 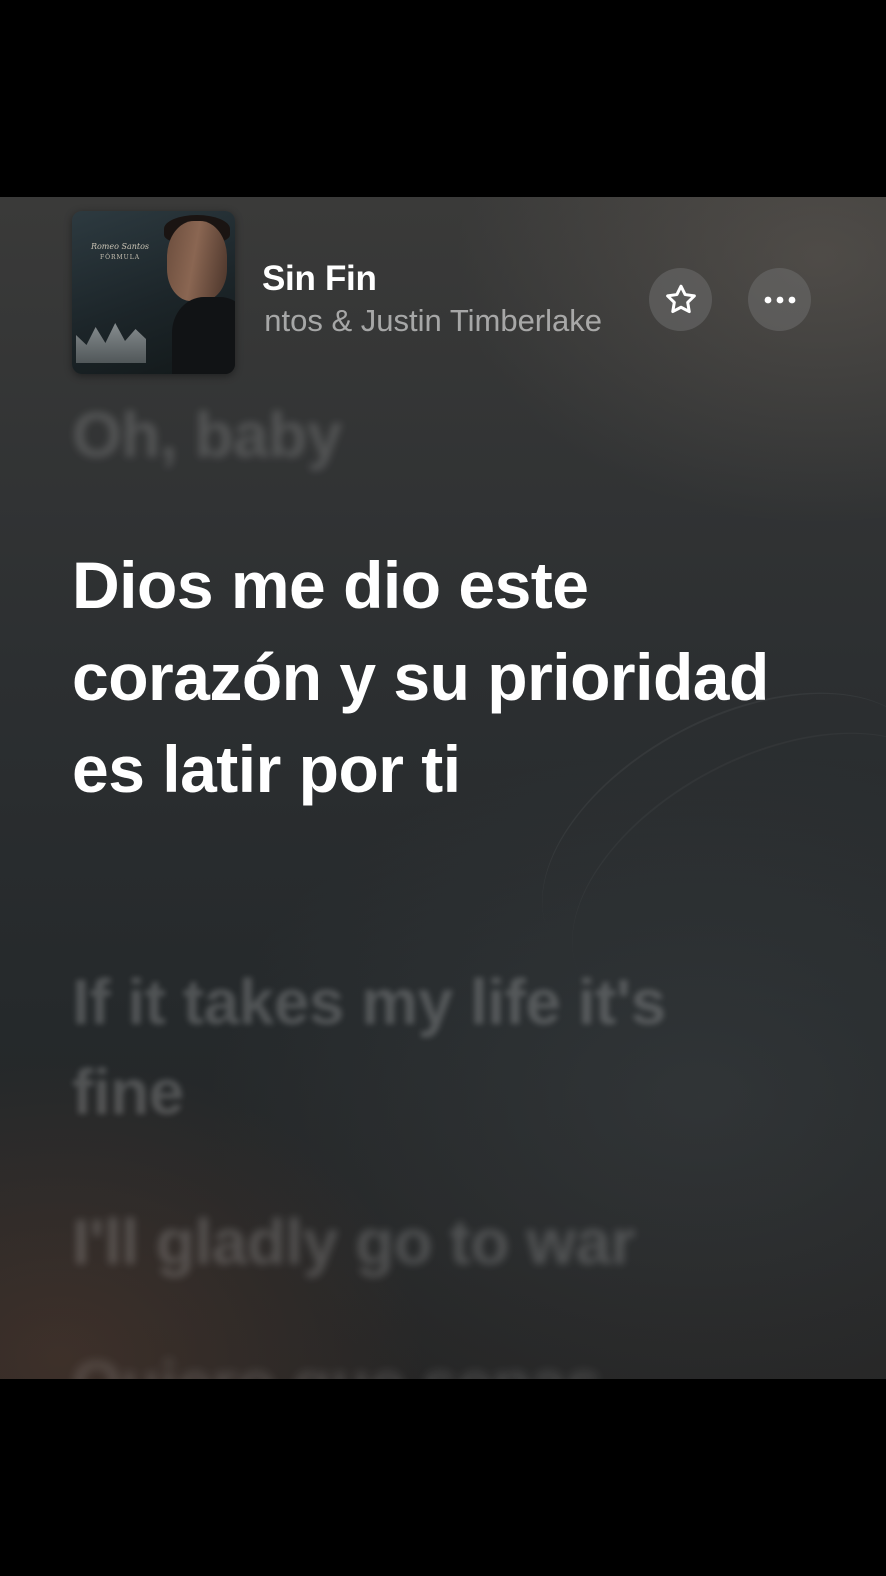 What do you see at coordinates (447, 1242) in the screenshot?
I see `lyric-line-next: I'll gladly go to war` at bounding box center [447, 1242].